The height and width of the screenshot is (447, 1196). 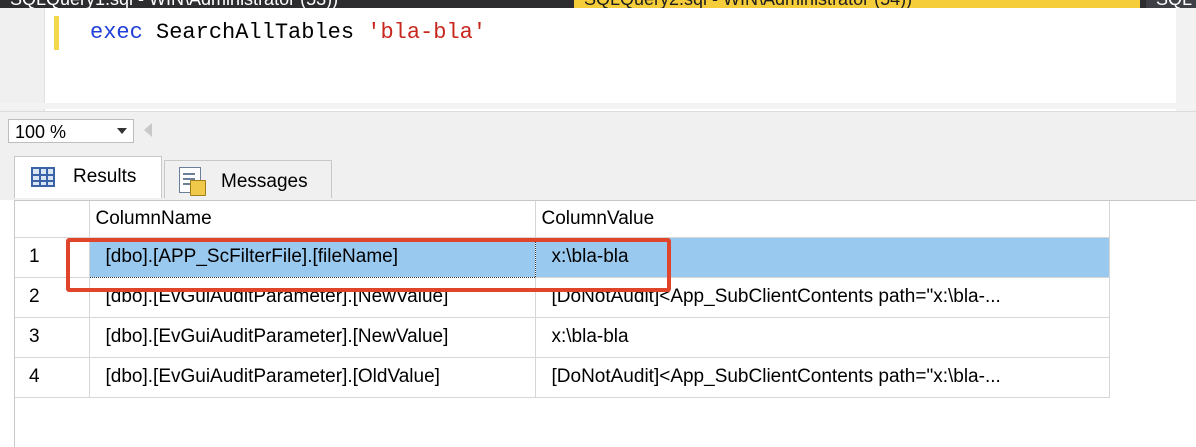 I want to click on zoom-bar: 100 %, so click(x=598, y=130).